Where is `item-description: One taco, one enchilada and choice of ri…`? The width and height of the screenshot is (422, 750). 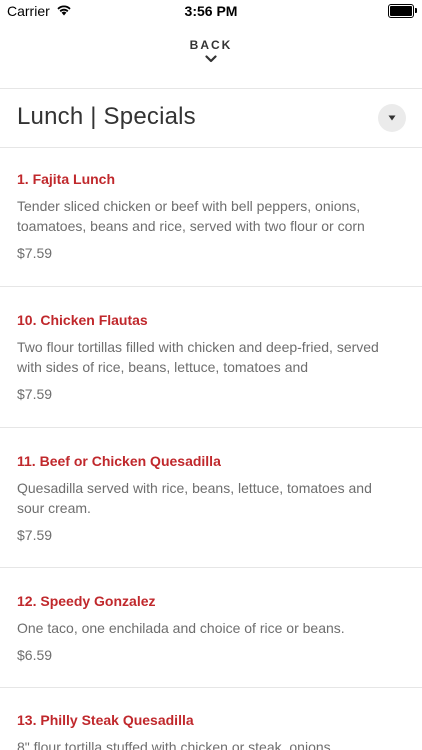
item-description: One taco, one enchilada and choice of ri… is located at coordinates (181, 628).